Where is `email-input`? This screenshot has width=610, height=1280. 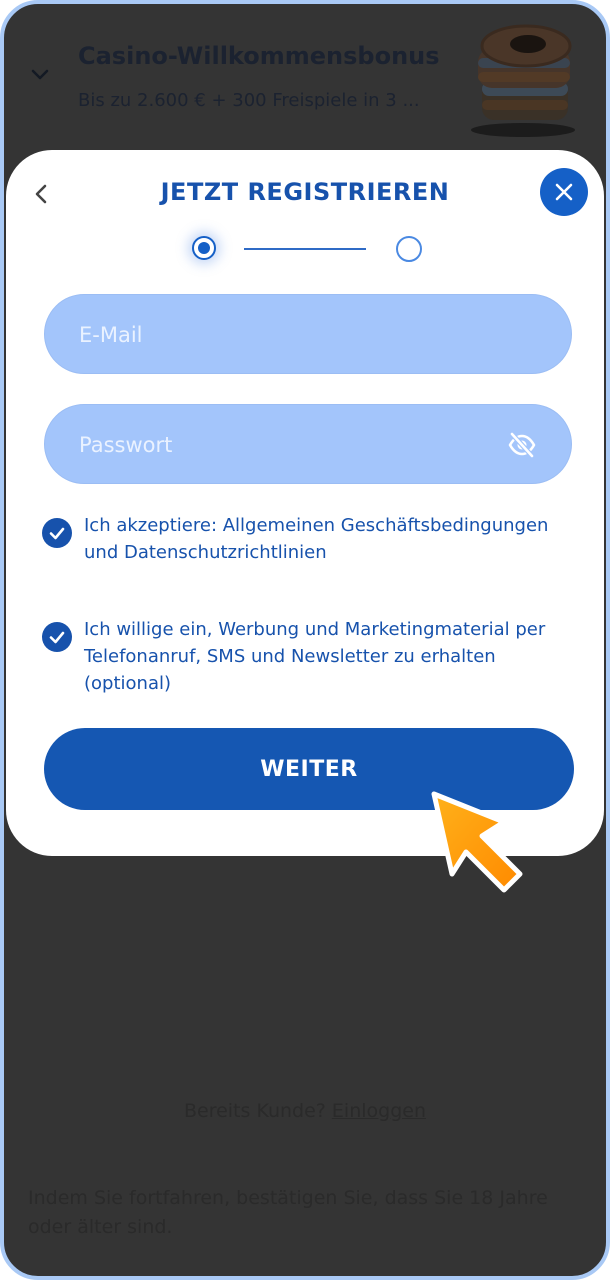
email-input is located at coordinates (289, 335).